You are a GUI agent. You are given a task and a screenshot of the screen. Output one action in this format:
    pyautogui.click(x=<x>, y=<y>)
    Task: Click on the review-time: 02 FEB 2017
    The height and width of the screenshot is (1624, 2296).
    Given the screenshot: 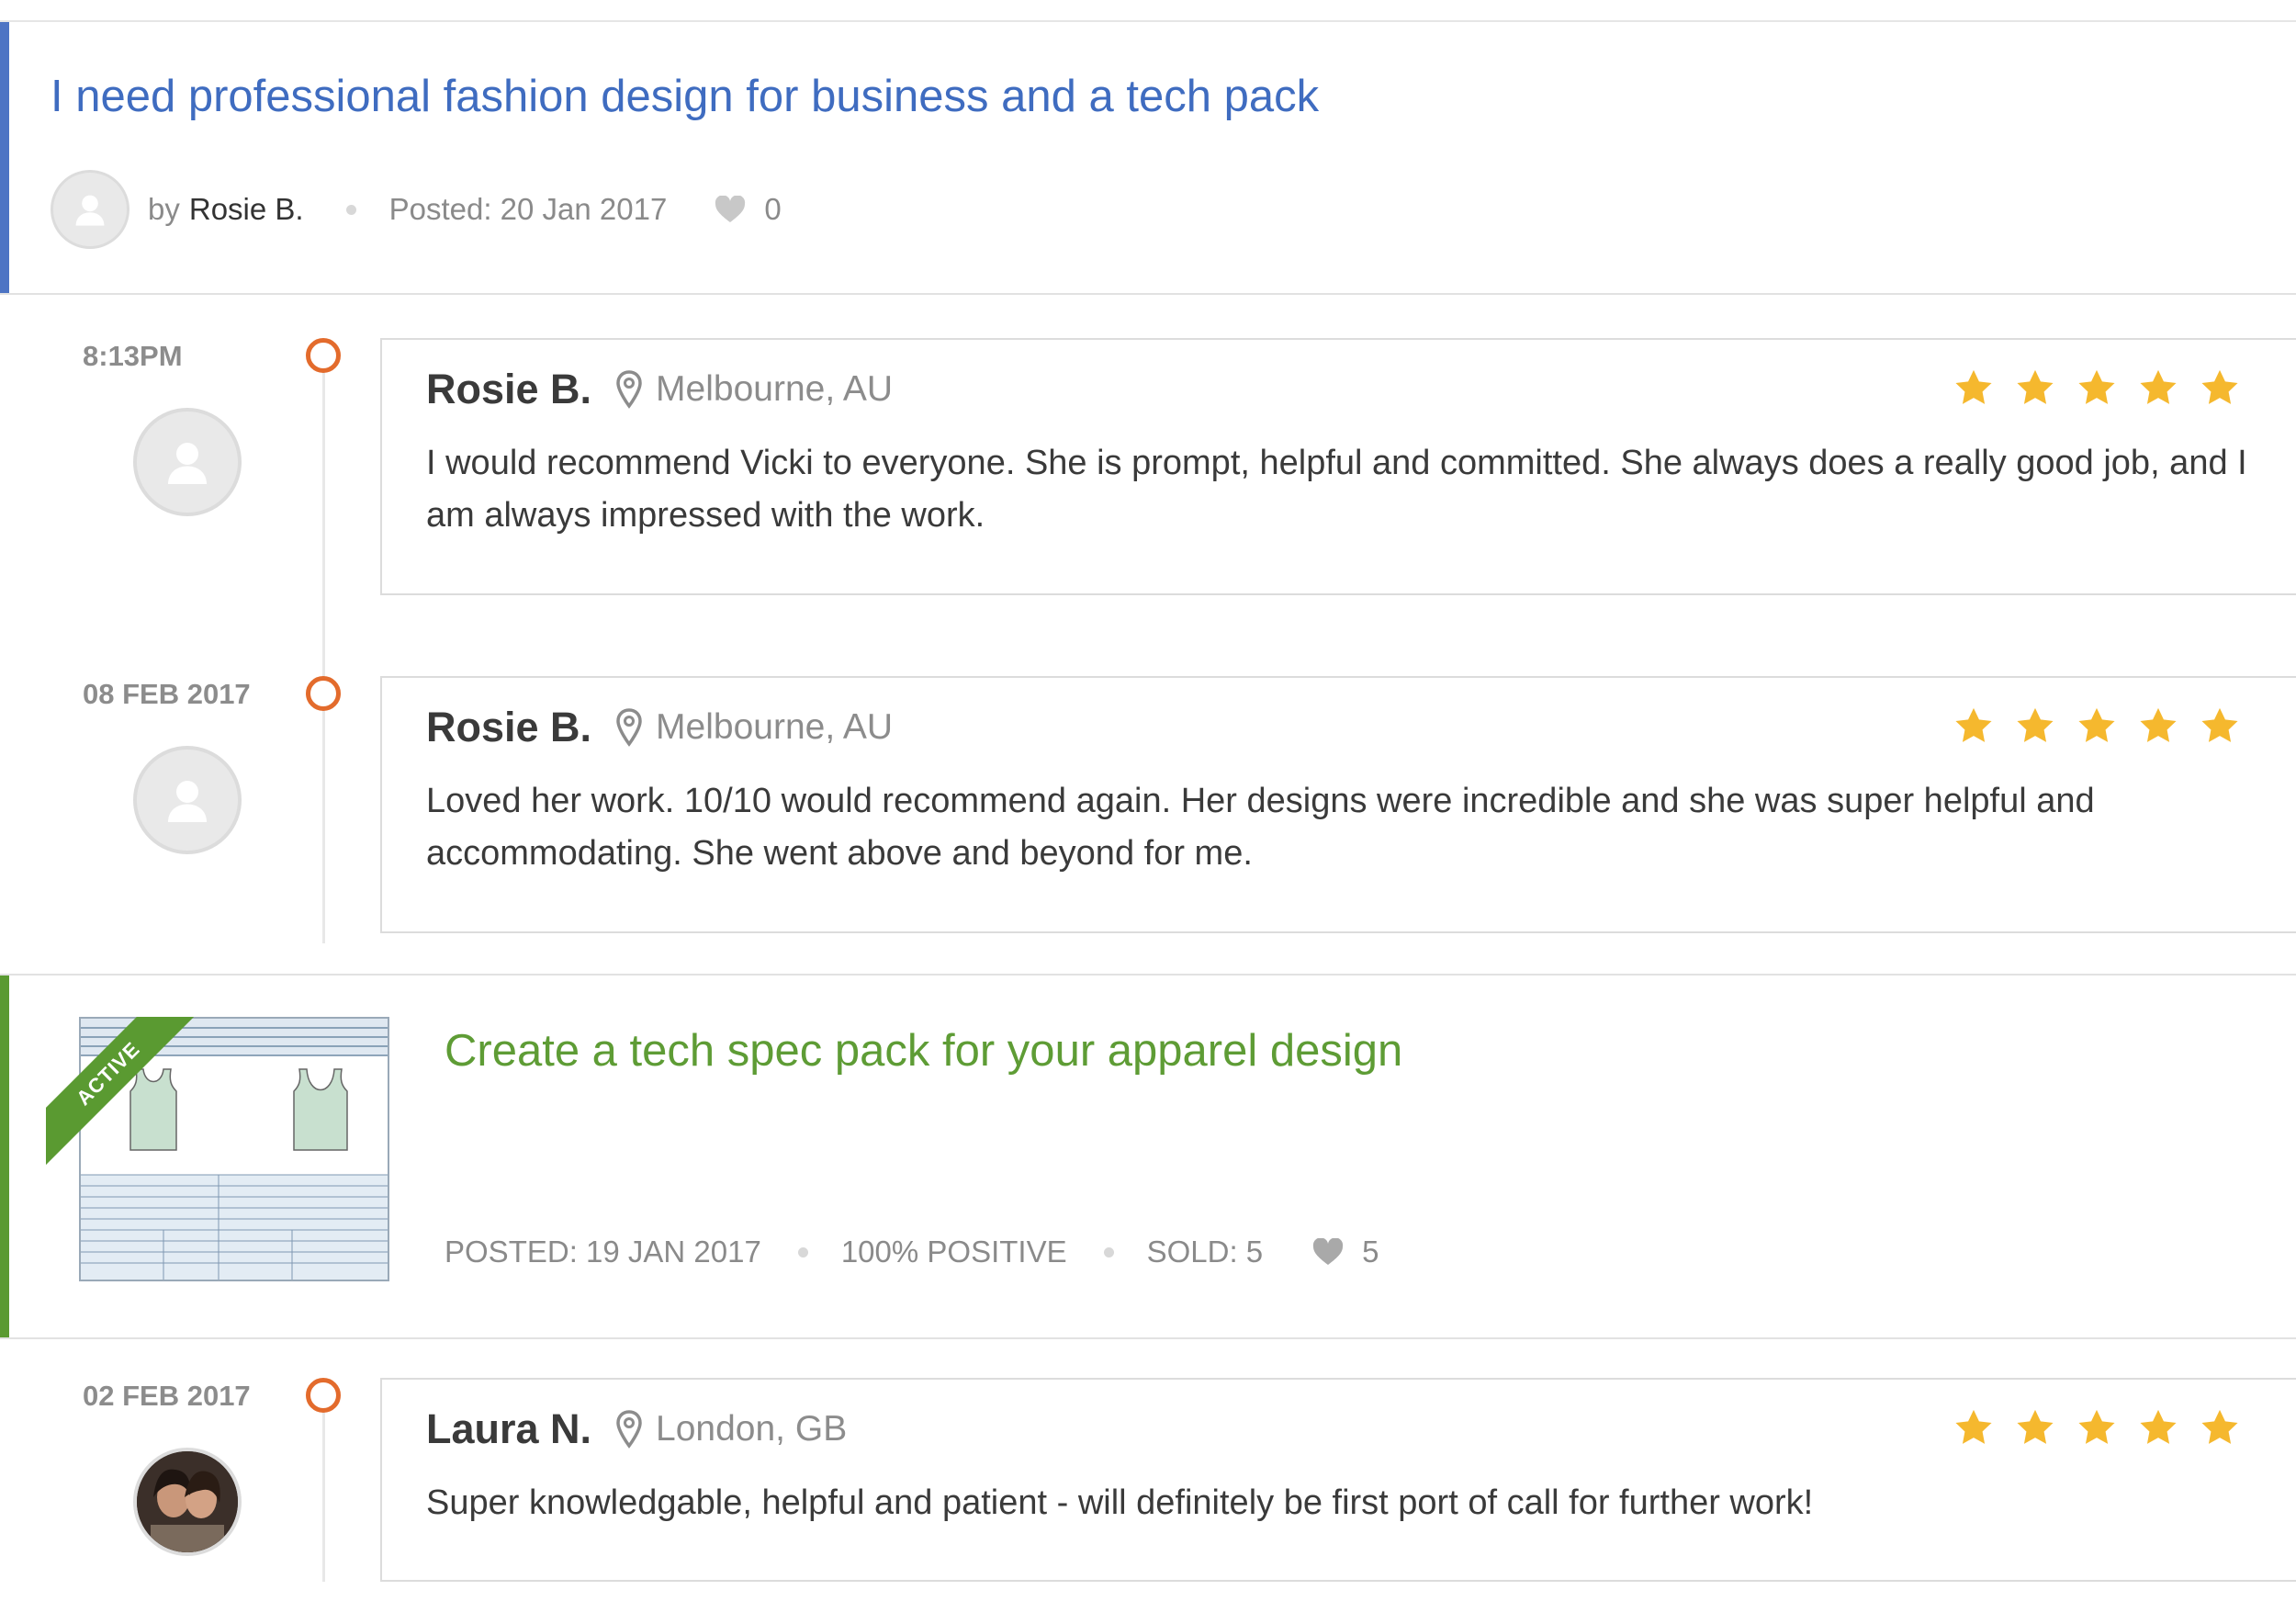 What is the action you would take?
    pyautogui.click(x=167, y=1396)
    